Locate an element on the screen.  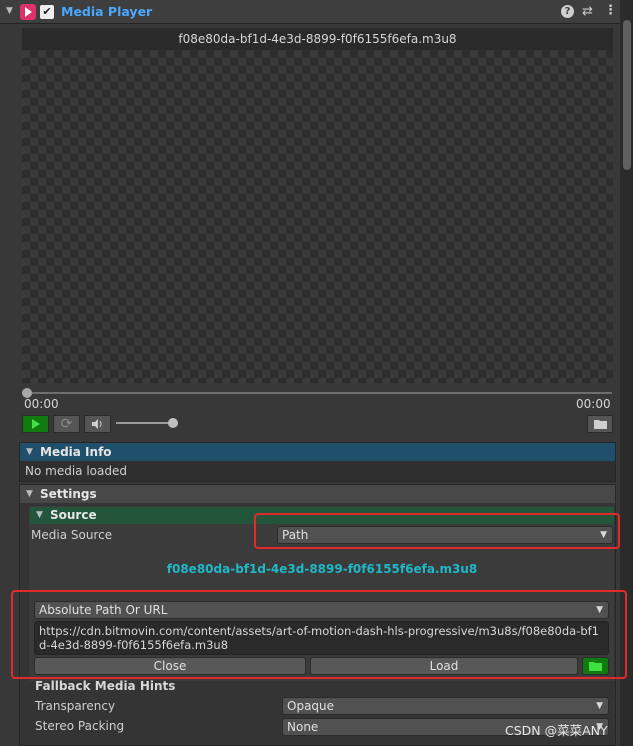
volume-slider is located at coordinates (145, 423).